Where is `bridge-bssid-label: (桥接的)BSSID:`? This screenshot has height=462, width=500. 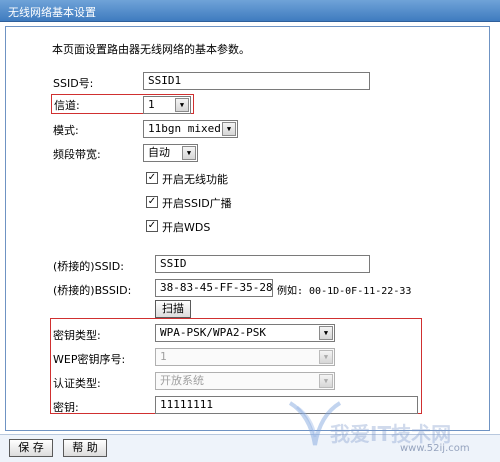
bridge-bssid-label: (桥接的)BSSID: is located at coordinates (92, 290).